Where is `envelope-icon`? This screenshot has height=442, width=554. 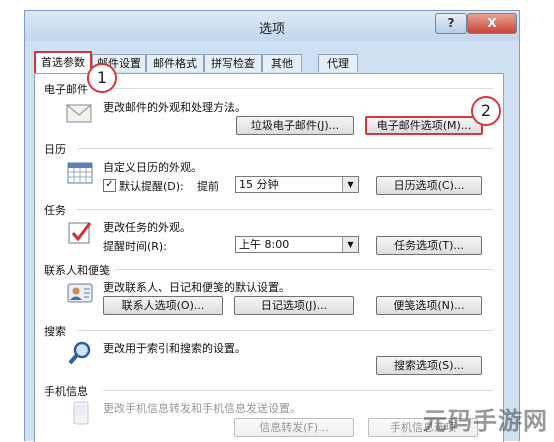 envelope-icon is located at coordinates (80, 113).